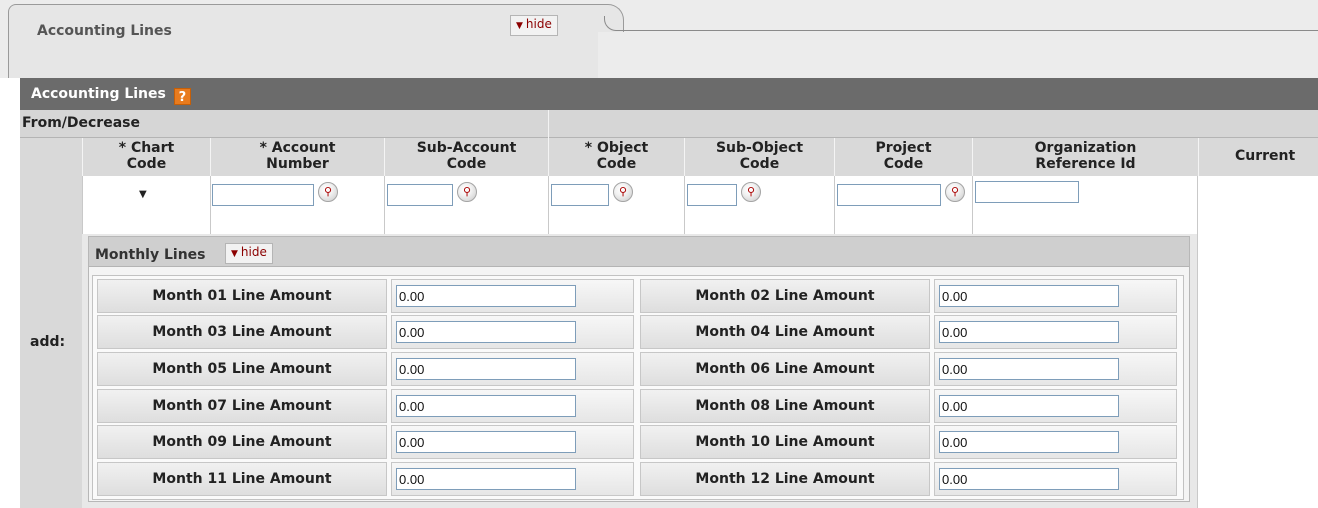 Image resolution: width=1318 pixels, height=508 pixels. Describe the element at coordinates (146, 148) in the screenshot. I see `header-line: * Chart` at that location.